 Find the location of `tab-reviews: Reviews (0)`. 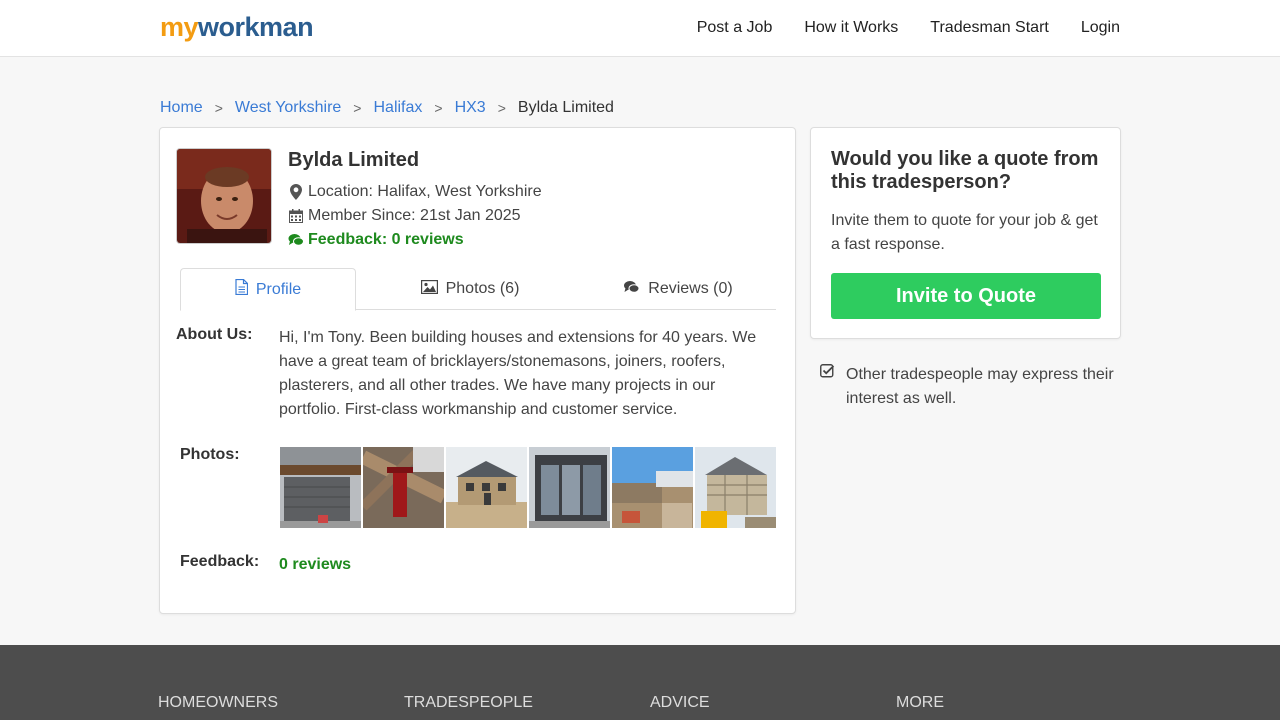

tab-reviews: Reviews (0) is located at coordinates (678, 289).